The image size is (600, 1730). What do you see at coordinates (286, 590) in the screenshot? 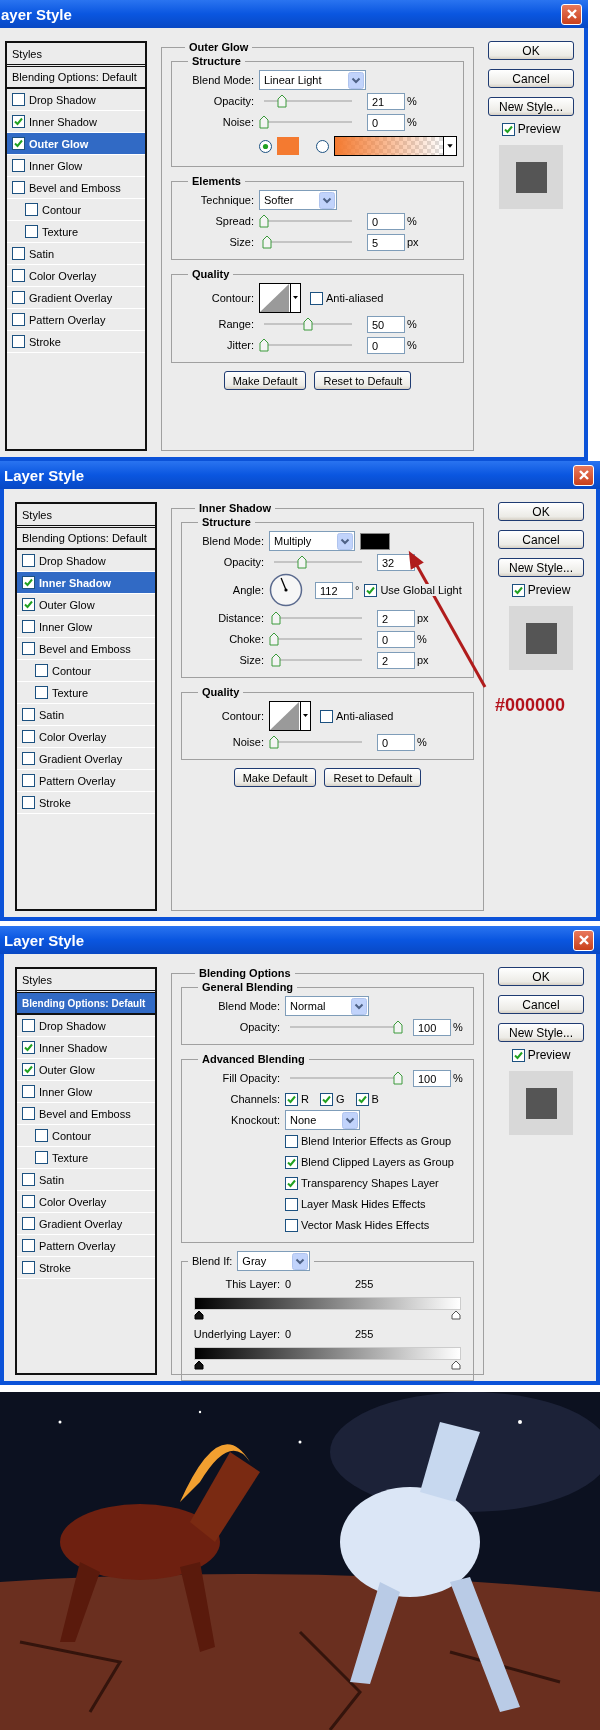
I see `angle-dial` at bounding box center [286, 590].